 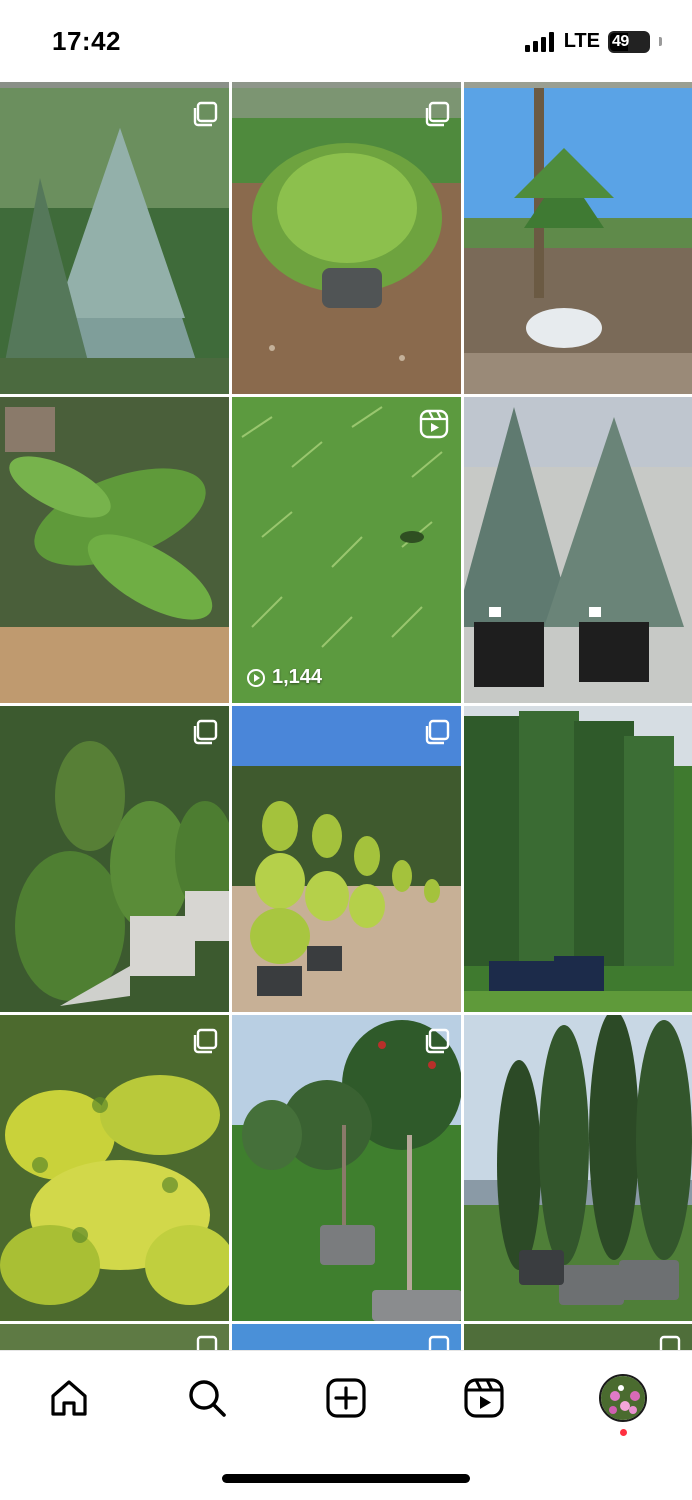 I want to click on play-count-icon, so click(x=256, y=677).